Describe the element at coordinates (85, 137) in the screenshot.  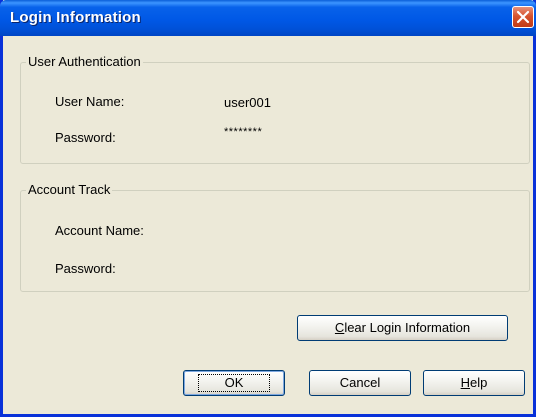
I see `password-label: Password:` at that location.